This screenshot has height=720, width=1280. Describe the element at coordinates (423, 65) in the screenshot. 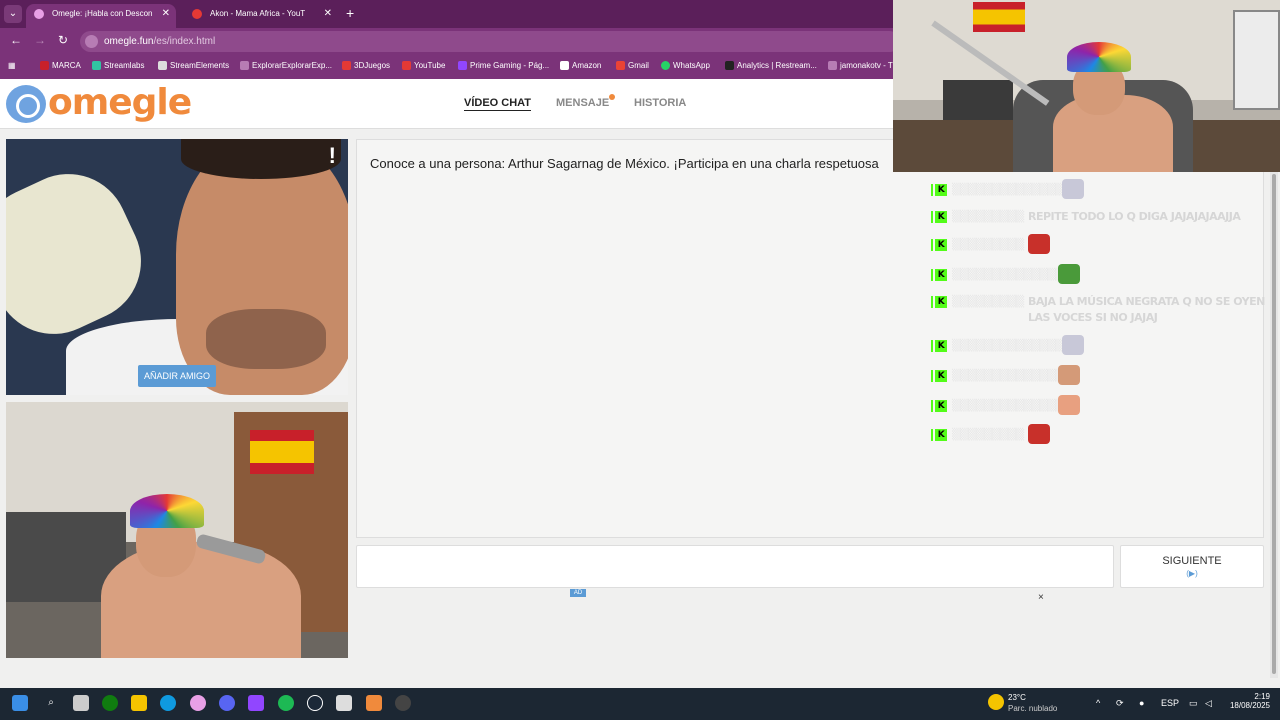

I see `bookmark-youtube: YouTube` at that location.